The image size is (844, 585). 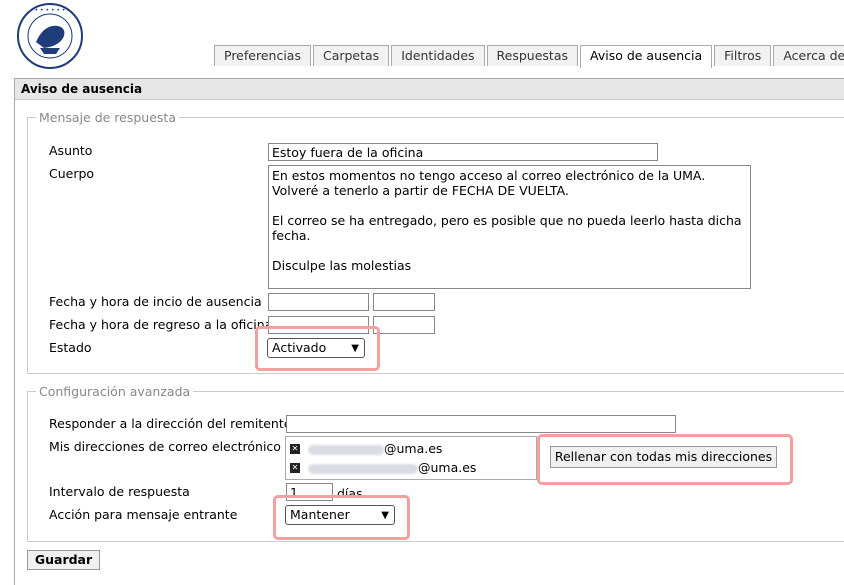 I want to click on subject-input, so click(x=463, y=152).